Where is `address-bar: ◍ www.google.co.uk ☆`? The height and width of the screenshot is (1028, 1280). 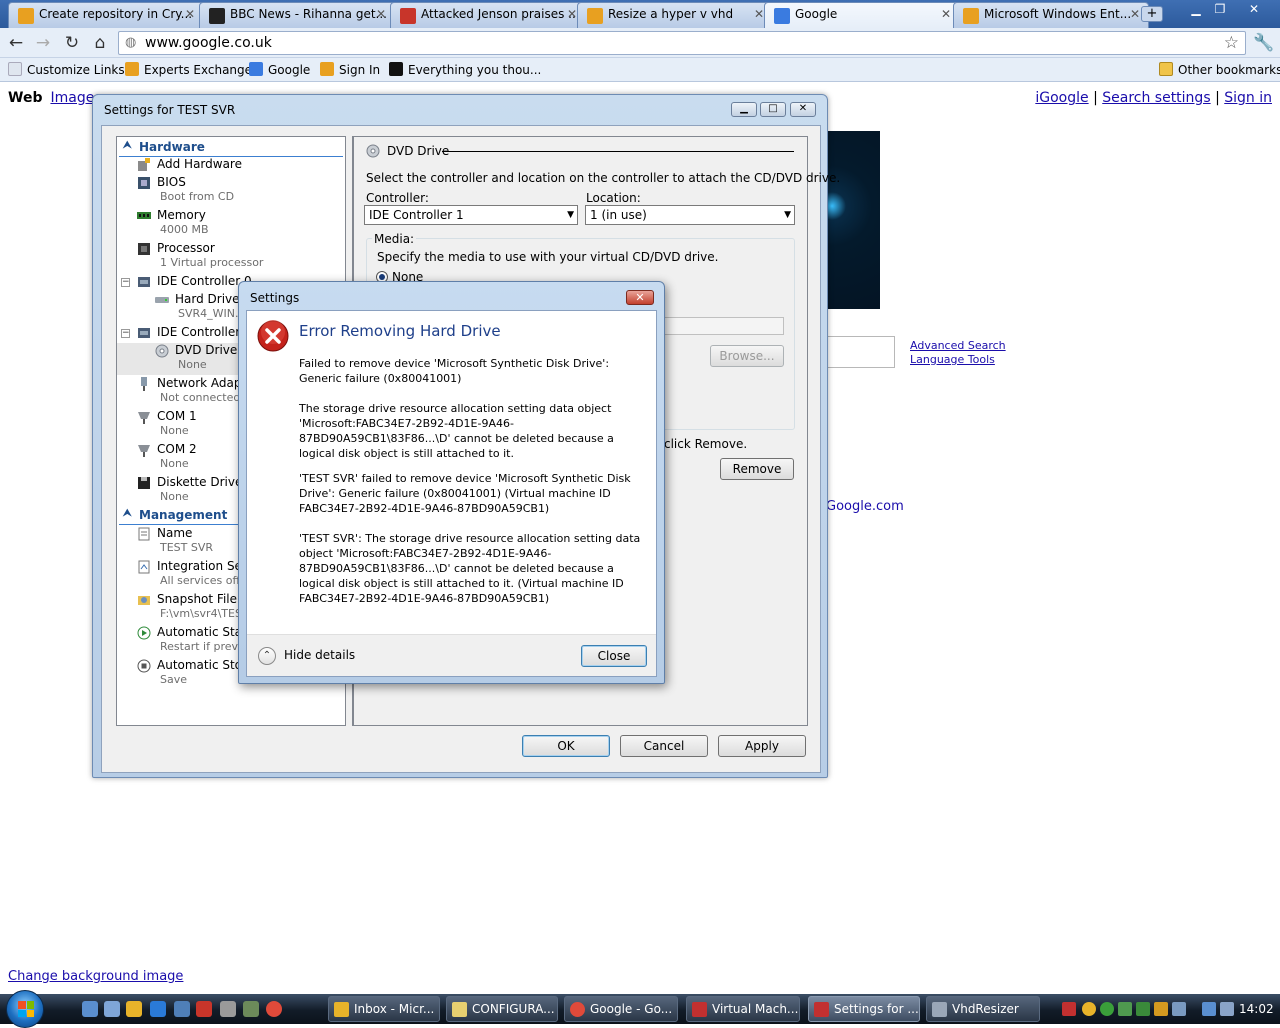 address-bar: ◍ www.google.co.uk ☆ is located at coordinates (682, 43).